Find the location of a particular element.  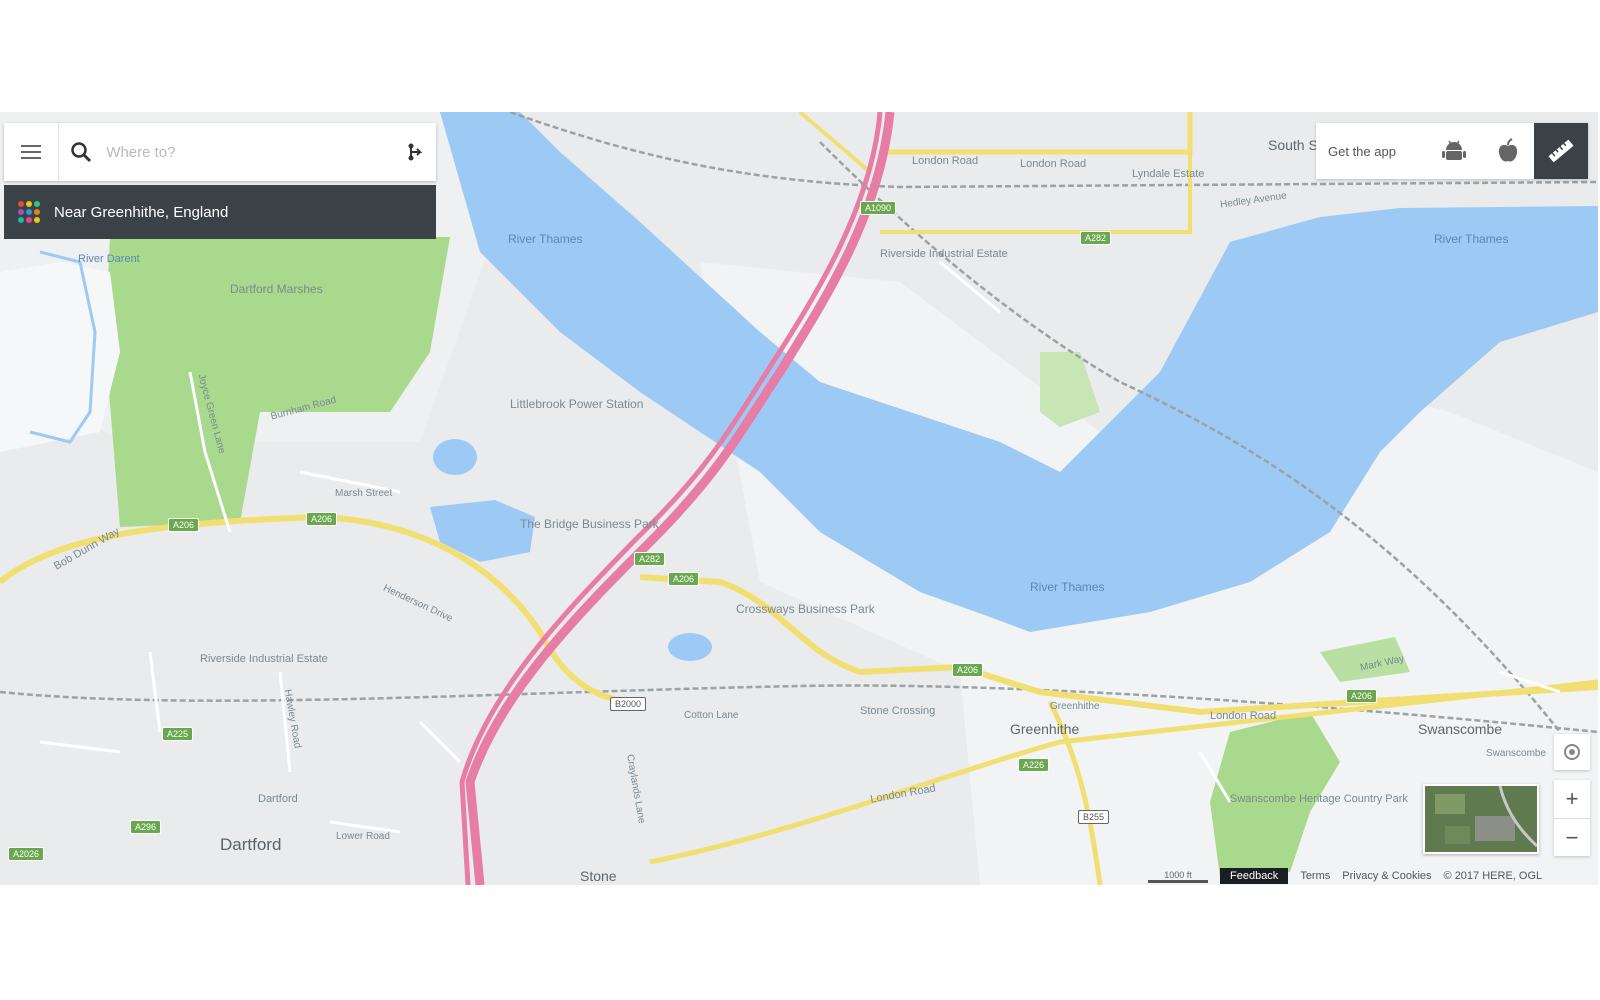

location-bar: Near Greenhithe, England is located at coordinates (220, 212).